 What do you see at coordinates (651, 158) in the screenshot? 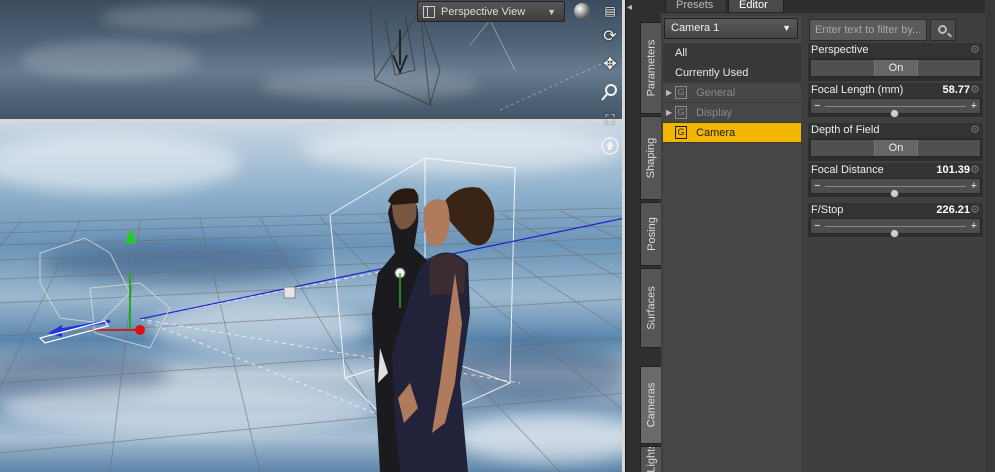
I see `tab-shaping: Shaping` at bounding box center [651, 158].